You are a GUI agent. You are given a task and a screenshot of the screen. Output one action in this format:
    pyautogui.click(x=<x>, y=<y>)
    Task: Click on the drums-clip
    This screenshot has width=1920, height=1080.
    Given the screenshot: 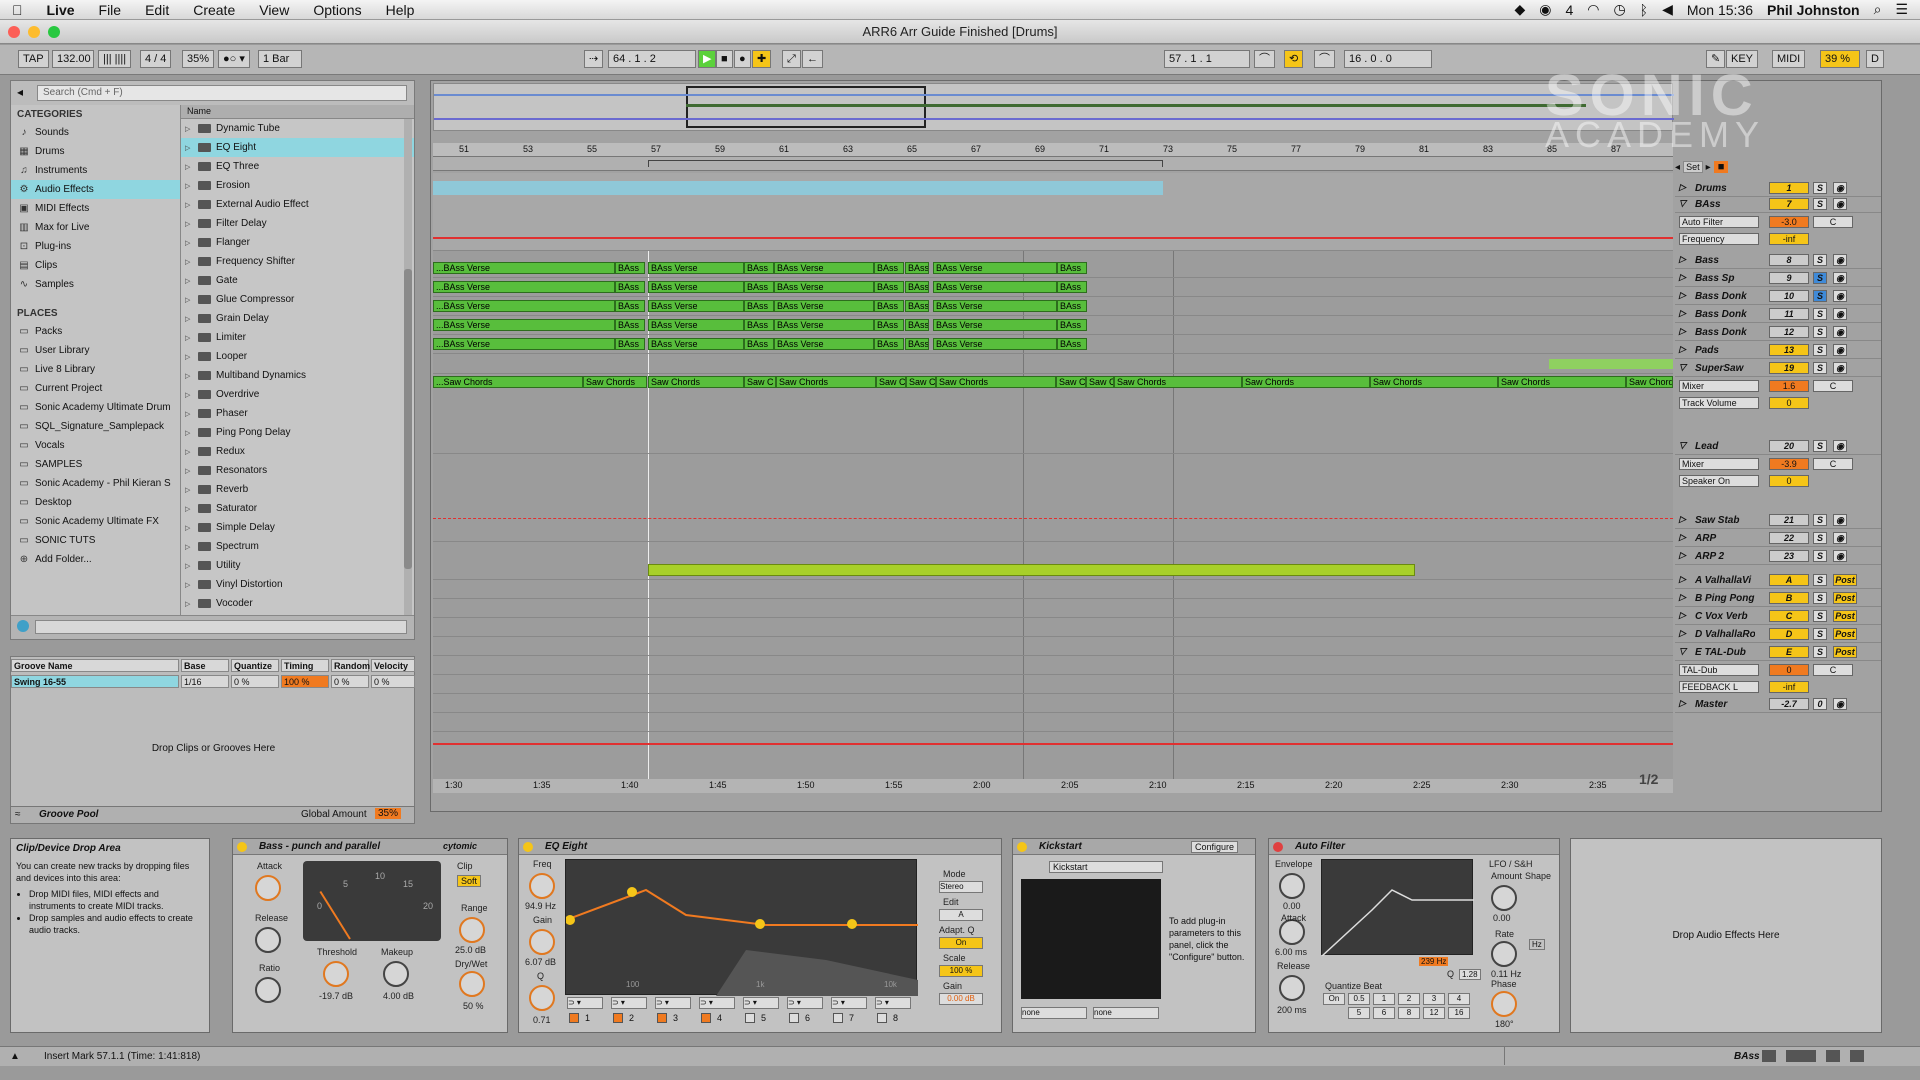 What is the action you would take?
    pyautogui.click(x=798, y=188)
    